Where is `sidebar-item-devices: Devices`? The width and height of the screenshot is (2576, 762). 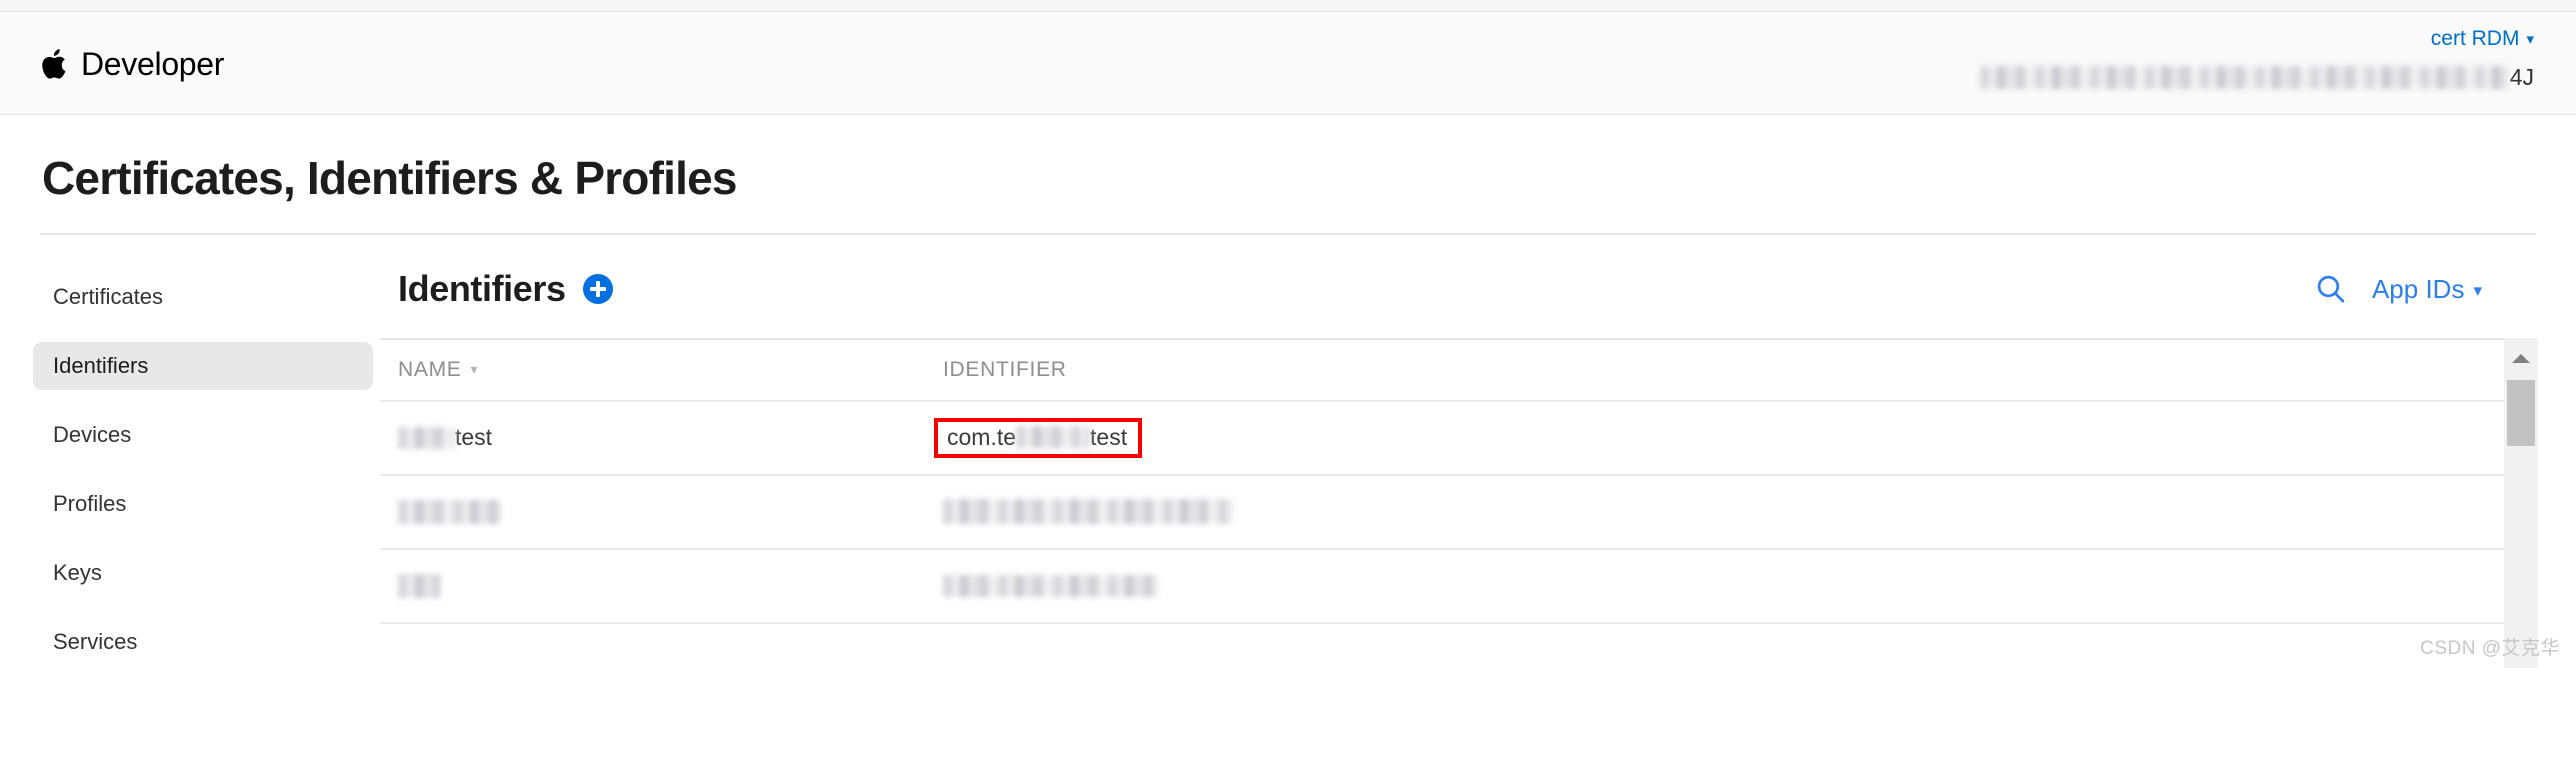
sidebar-item-devices: Devices is located at coordinates (203, 435).